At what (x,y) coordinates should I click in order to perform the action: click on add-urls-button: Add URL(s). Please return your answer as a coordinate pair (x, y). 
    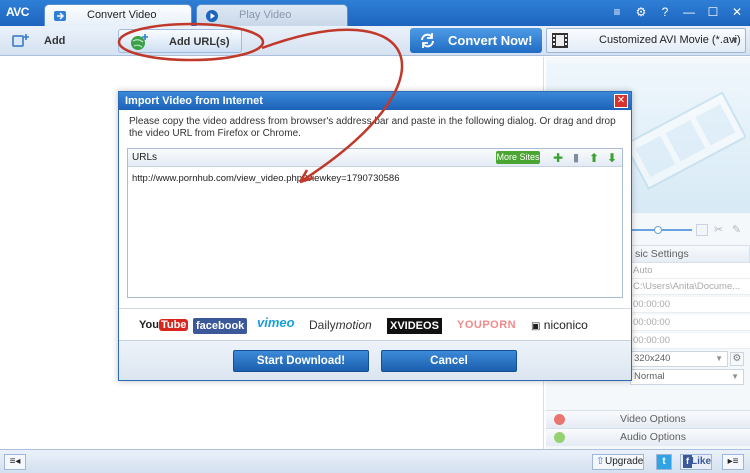
    Looking at the image, I should click on (180, 41).